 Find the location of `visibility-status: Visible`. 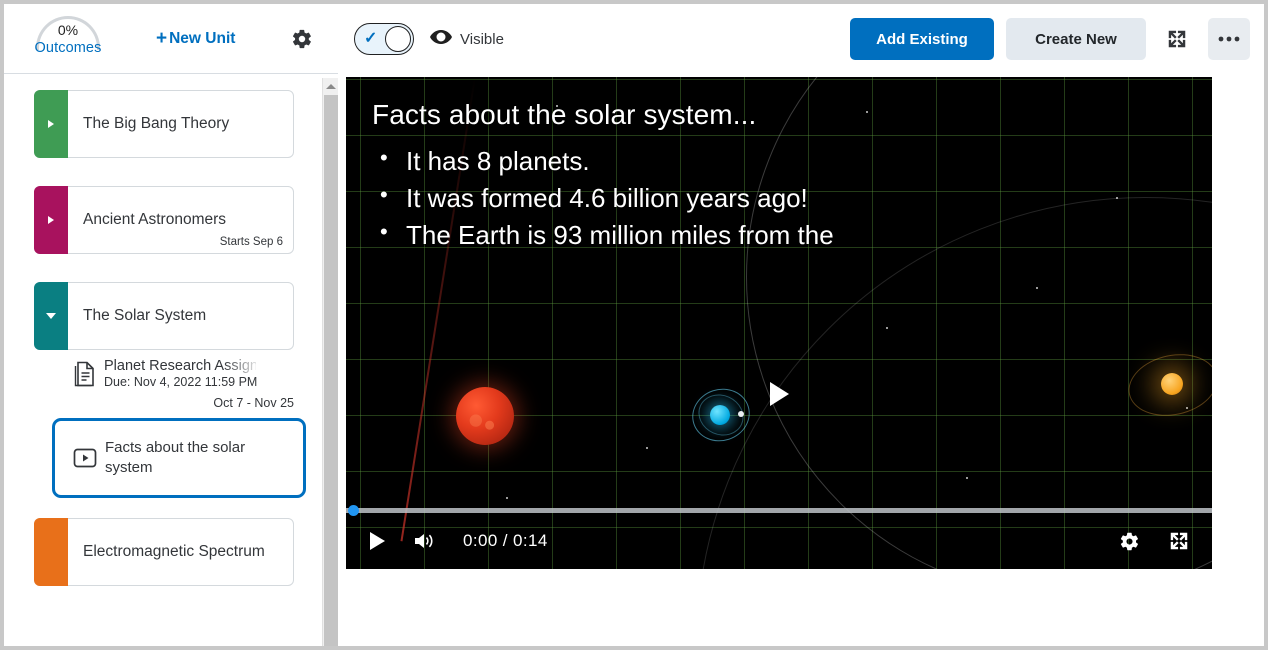

visibility-status: Visible is located at coordinates (467, 39).